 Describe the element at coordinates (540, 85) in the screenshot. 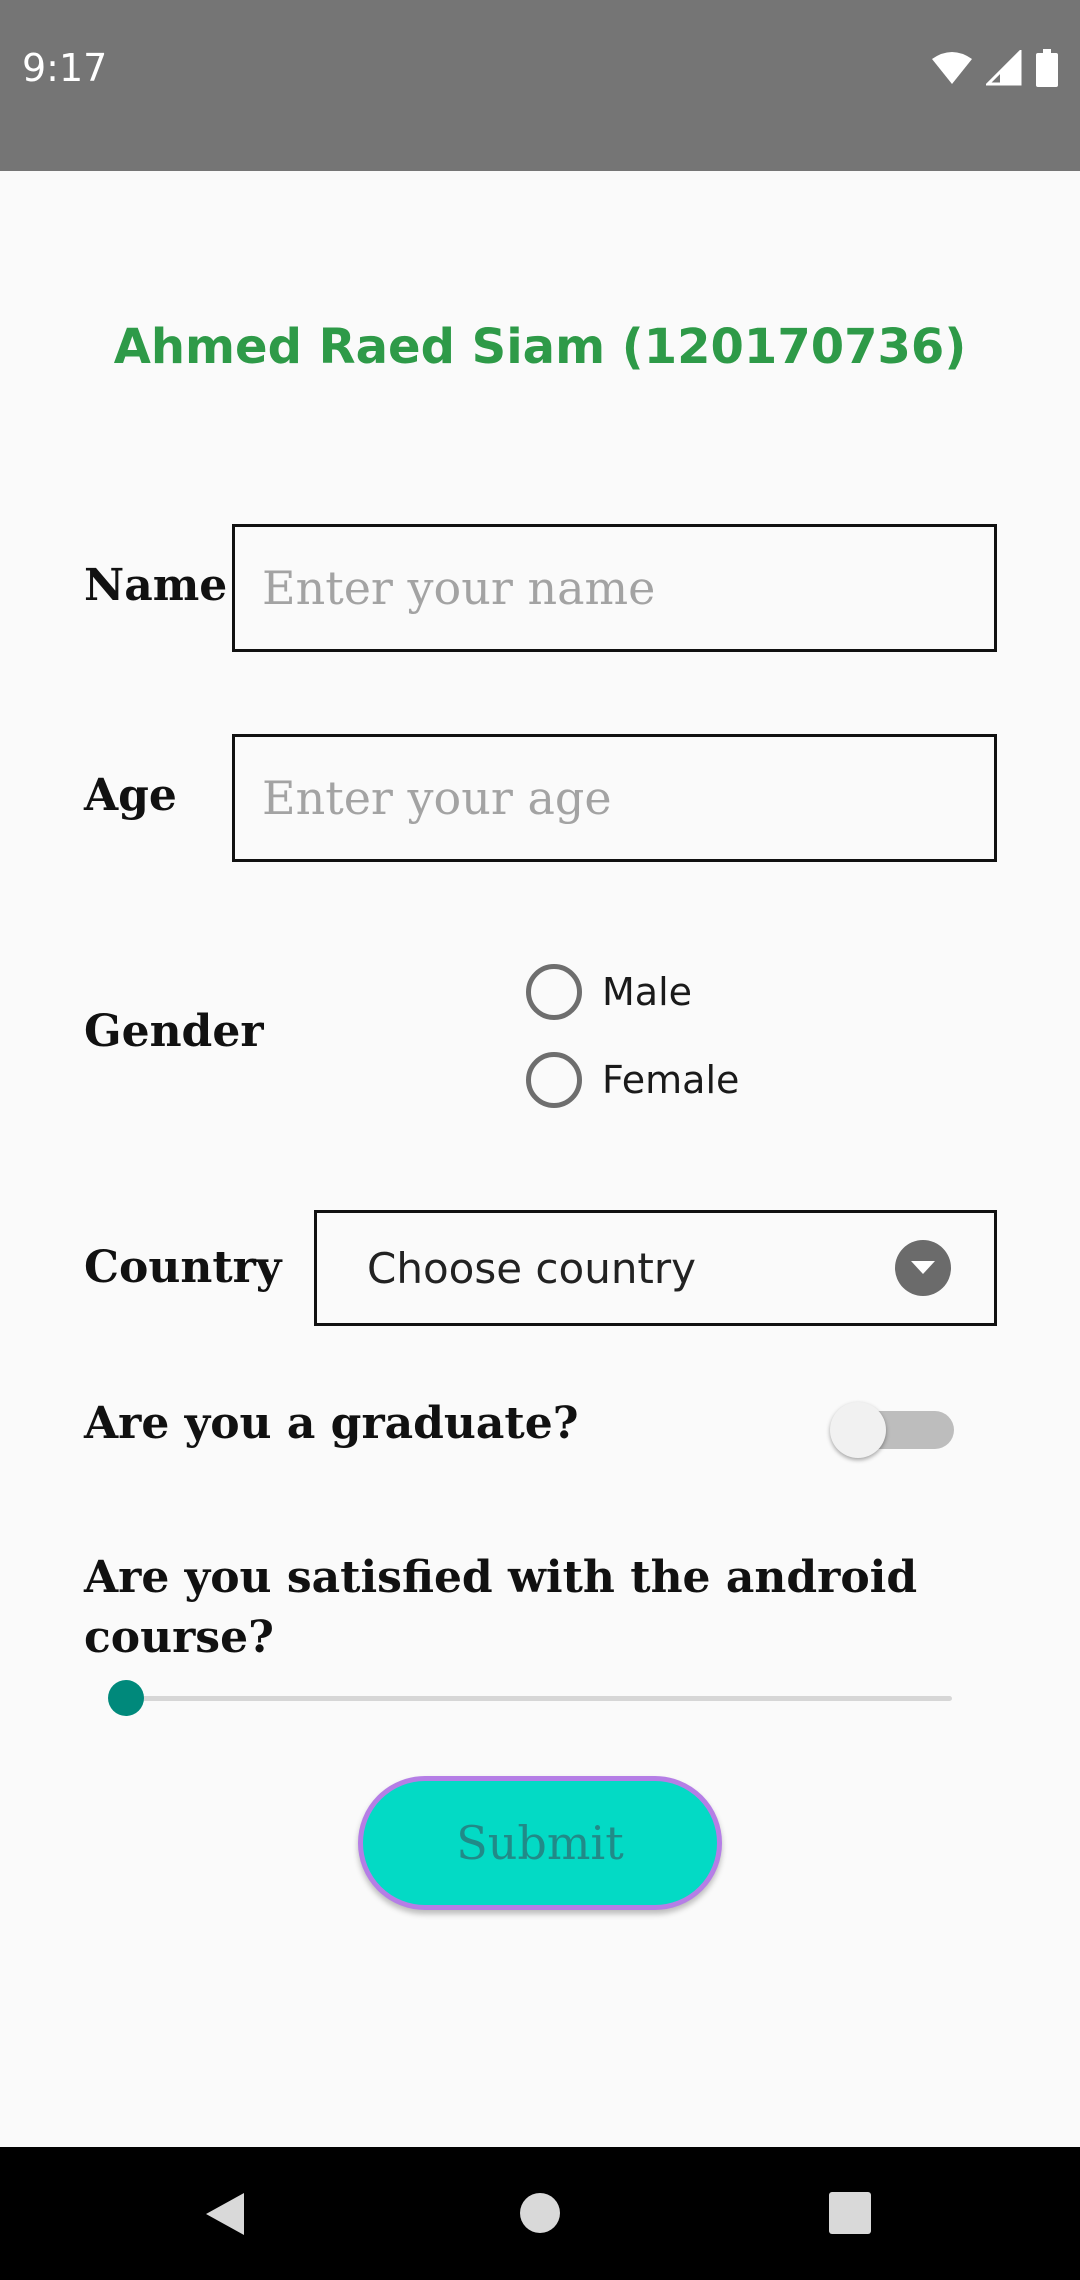

I see `status-bar: 9:17` at that location.